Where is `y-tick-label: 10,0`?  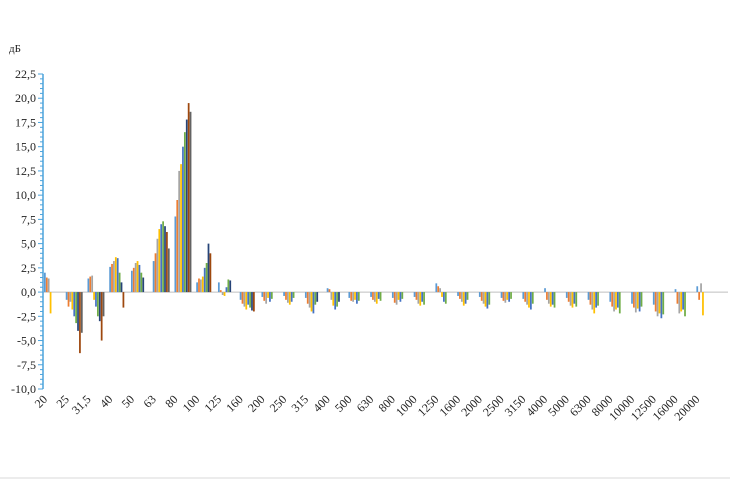 y-tick-label: 10,0 is located at coordinates (25, 195).